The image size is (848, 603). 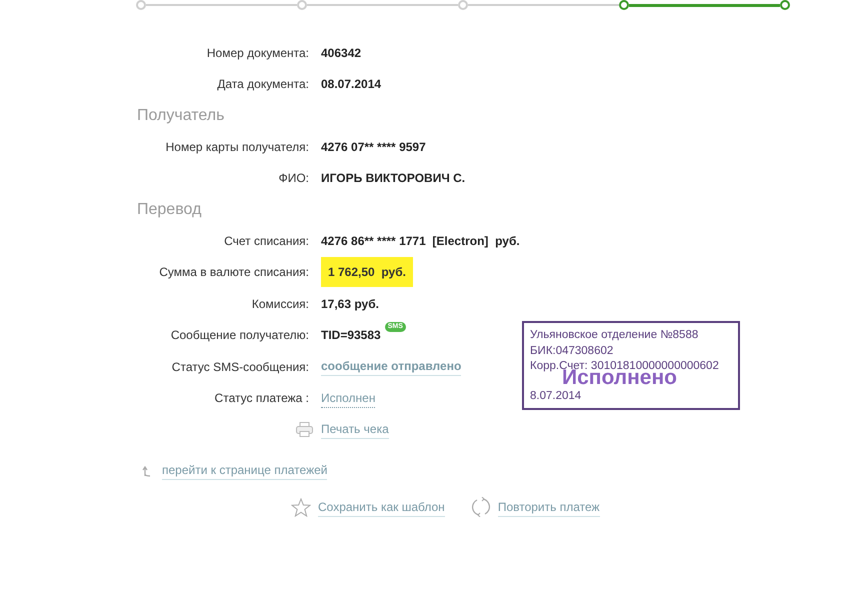 What do you see at coordinates (257, 53) in the screenshot?
I see `field-label: Номер документа:` at bounding box center [257, 53].